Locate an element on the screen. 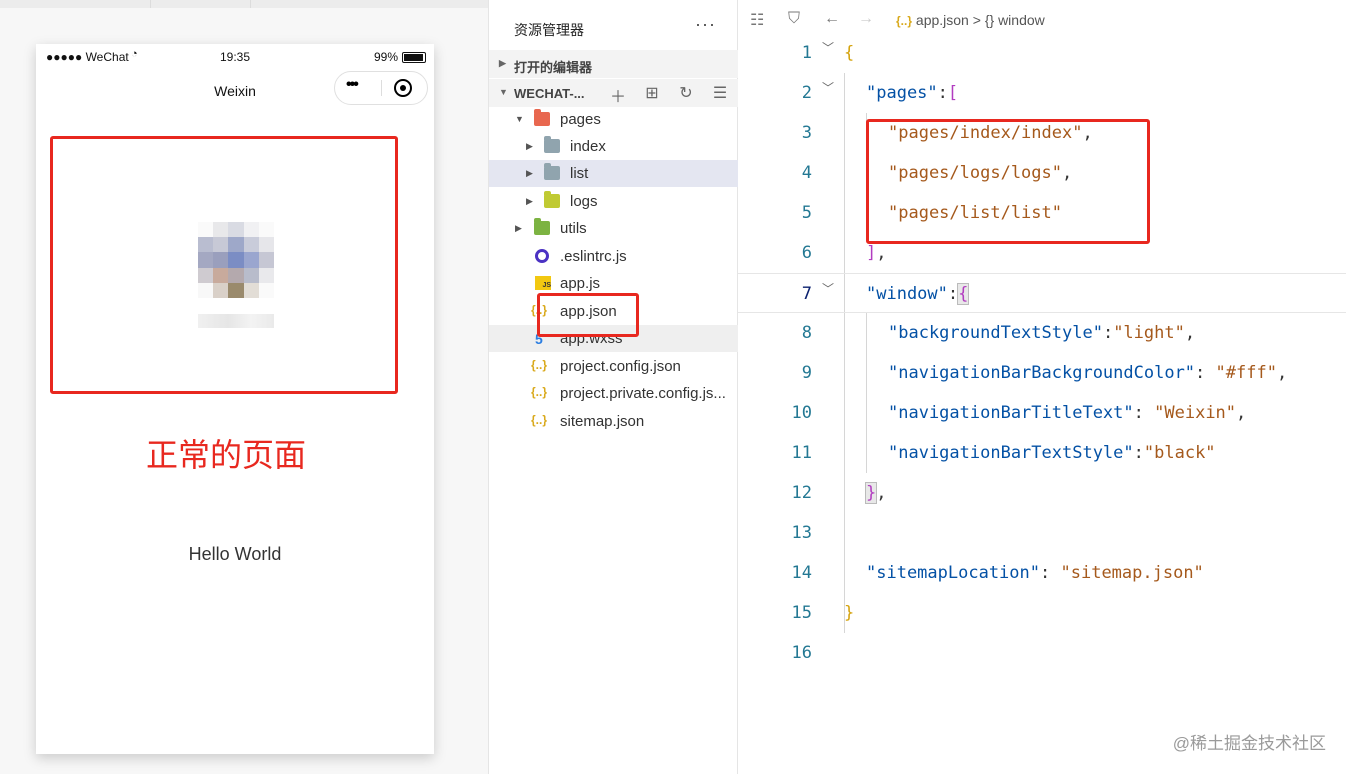  capsule-menu: ••• is located at coordinates (381, 88).